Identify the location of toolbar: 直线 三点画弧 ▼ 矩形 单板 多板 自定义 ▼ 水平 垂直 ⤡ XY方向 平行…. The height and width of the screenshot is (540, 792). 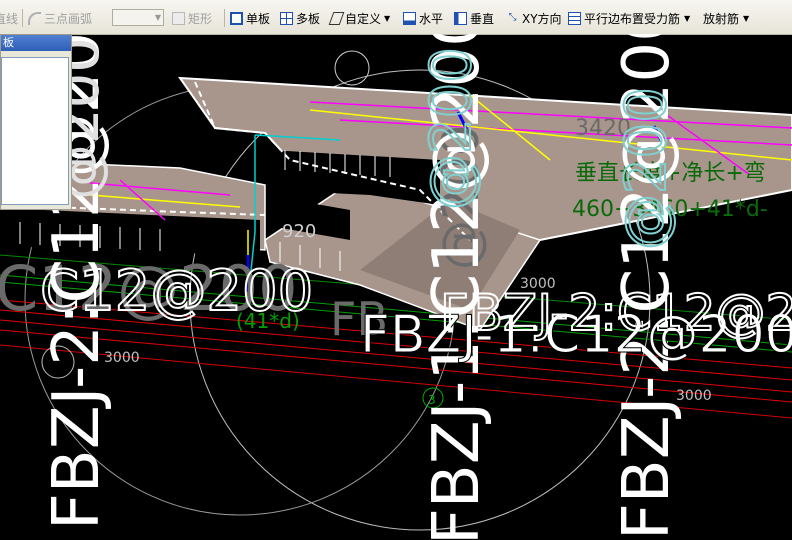
(396, 17).